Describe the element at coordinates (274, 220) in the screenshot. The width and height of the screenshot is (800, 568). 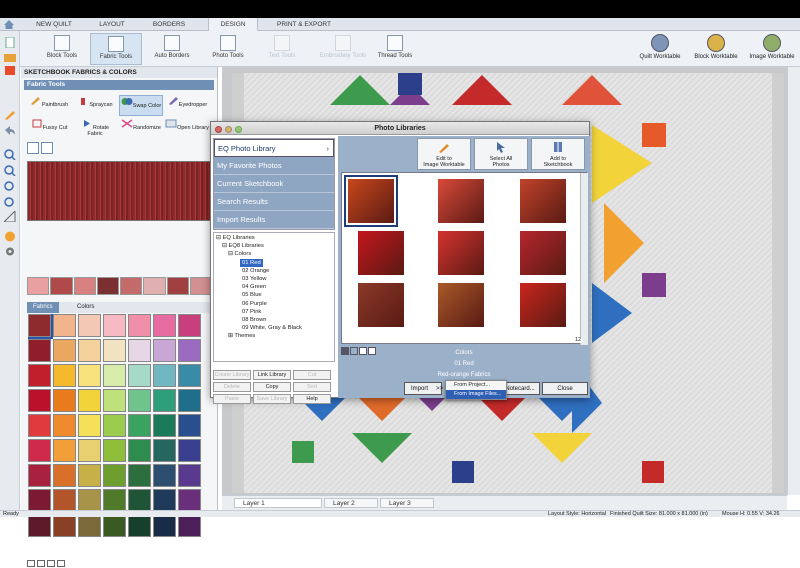
I see `nav-import-results: Import Results` at that location.